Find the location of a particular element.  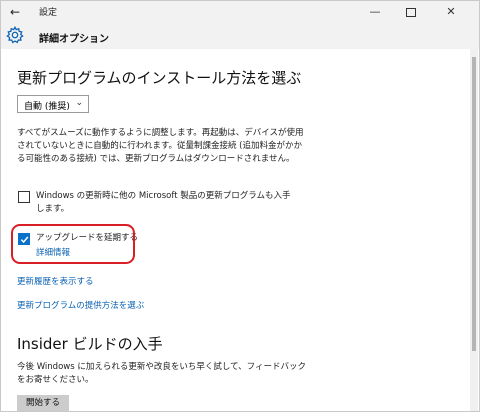

chevron-down-icon: ⌄ is located at coordinates (79, 103).